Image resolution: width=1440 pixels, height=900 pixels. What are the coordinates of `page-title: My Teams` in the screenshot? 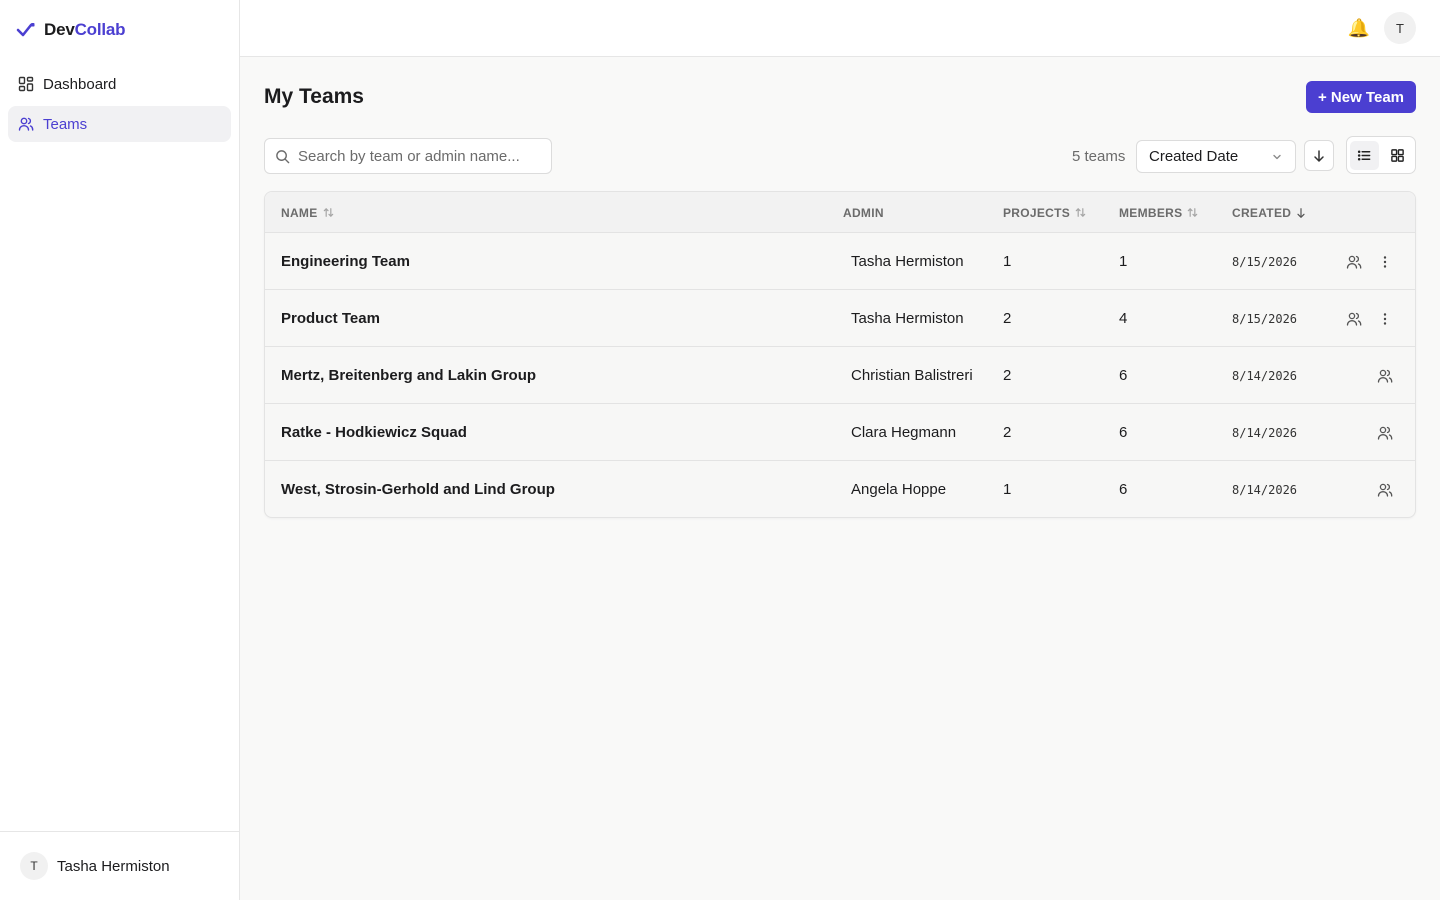 It's located at (314, 96).